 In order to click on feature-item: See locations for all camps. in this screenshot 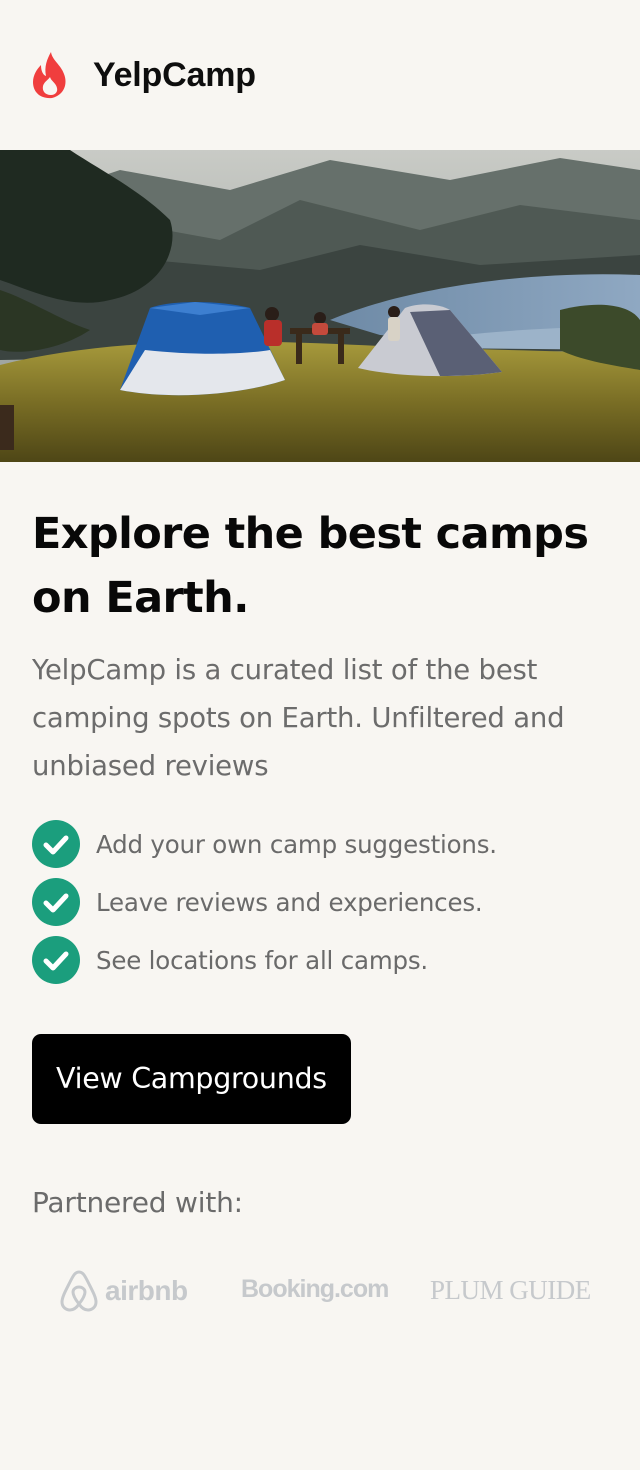, I will do `click(320, 960)`.